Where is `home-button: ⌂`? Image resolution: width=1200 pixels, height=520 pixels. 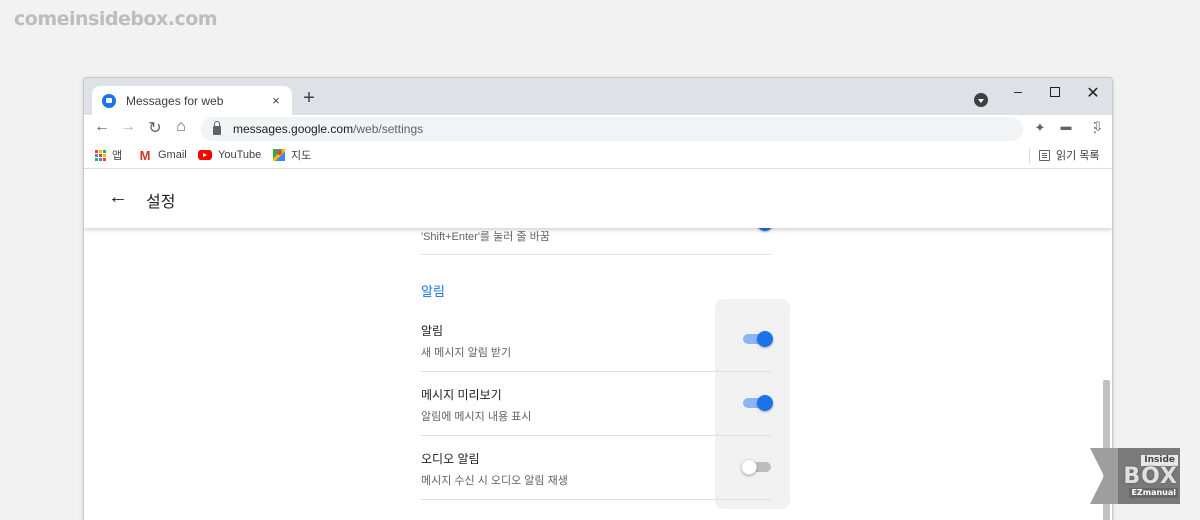
home-button: ⌂ is located at coordinates (181, 127).